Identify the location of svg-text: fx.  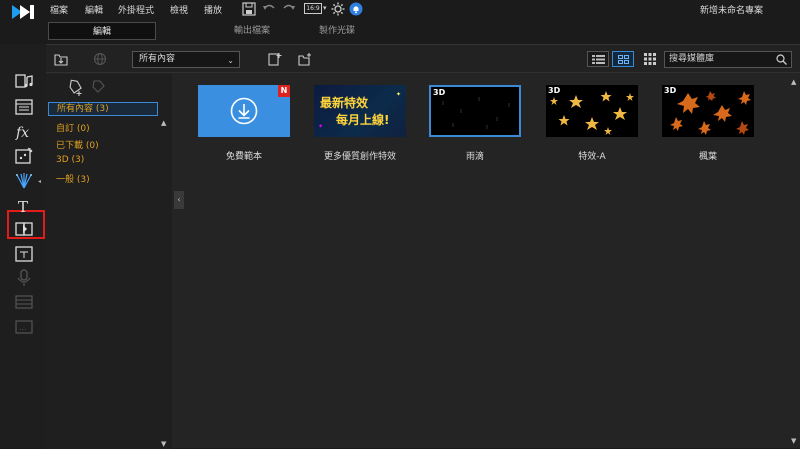
(22, 133).